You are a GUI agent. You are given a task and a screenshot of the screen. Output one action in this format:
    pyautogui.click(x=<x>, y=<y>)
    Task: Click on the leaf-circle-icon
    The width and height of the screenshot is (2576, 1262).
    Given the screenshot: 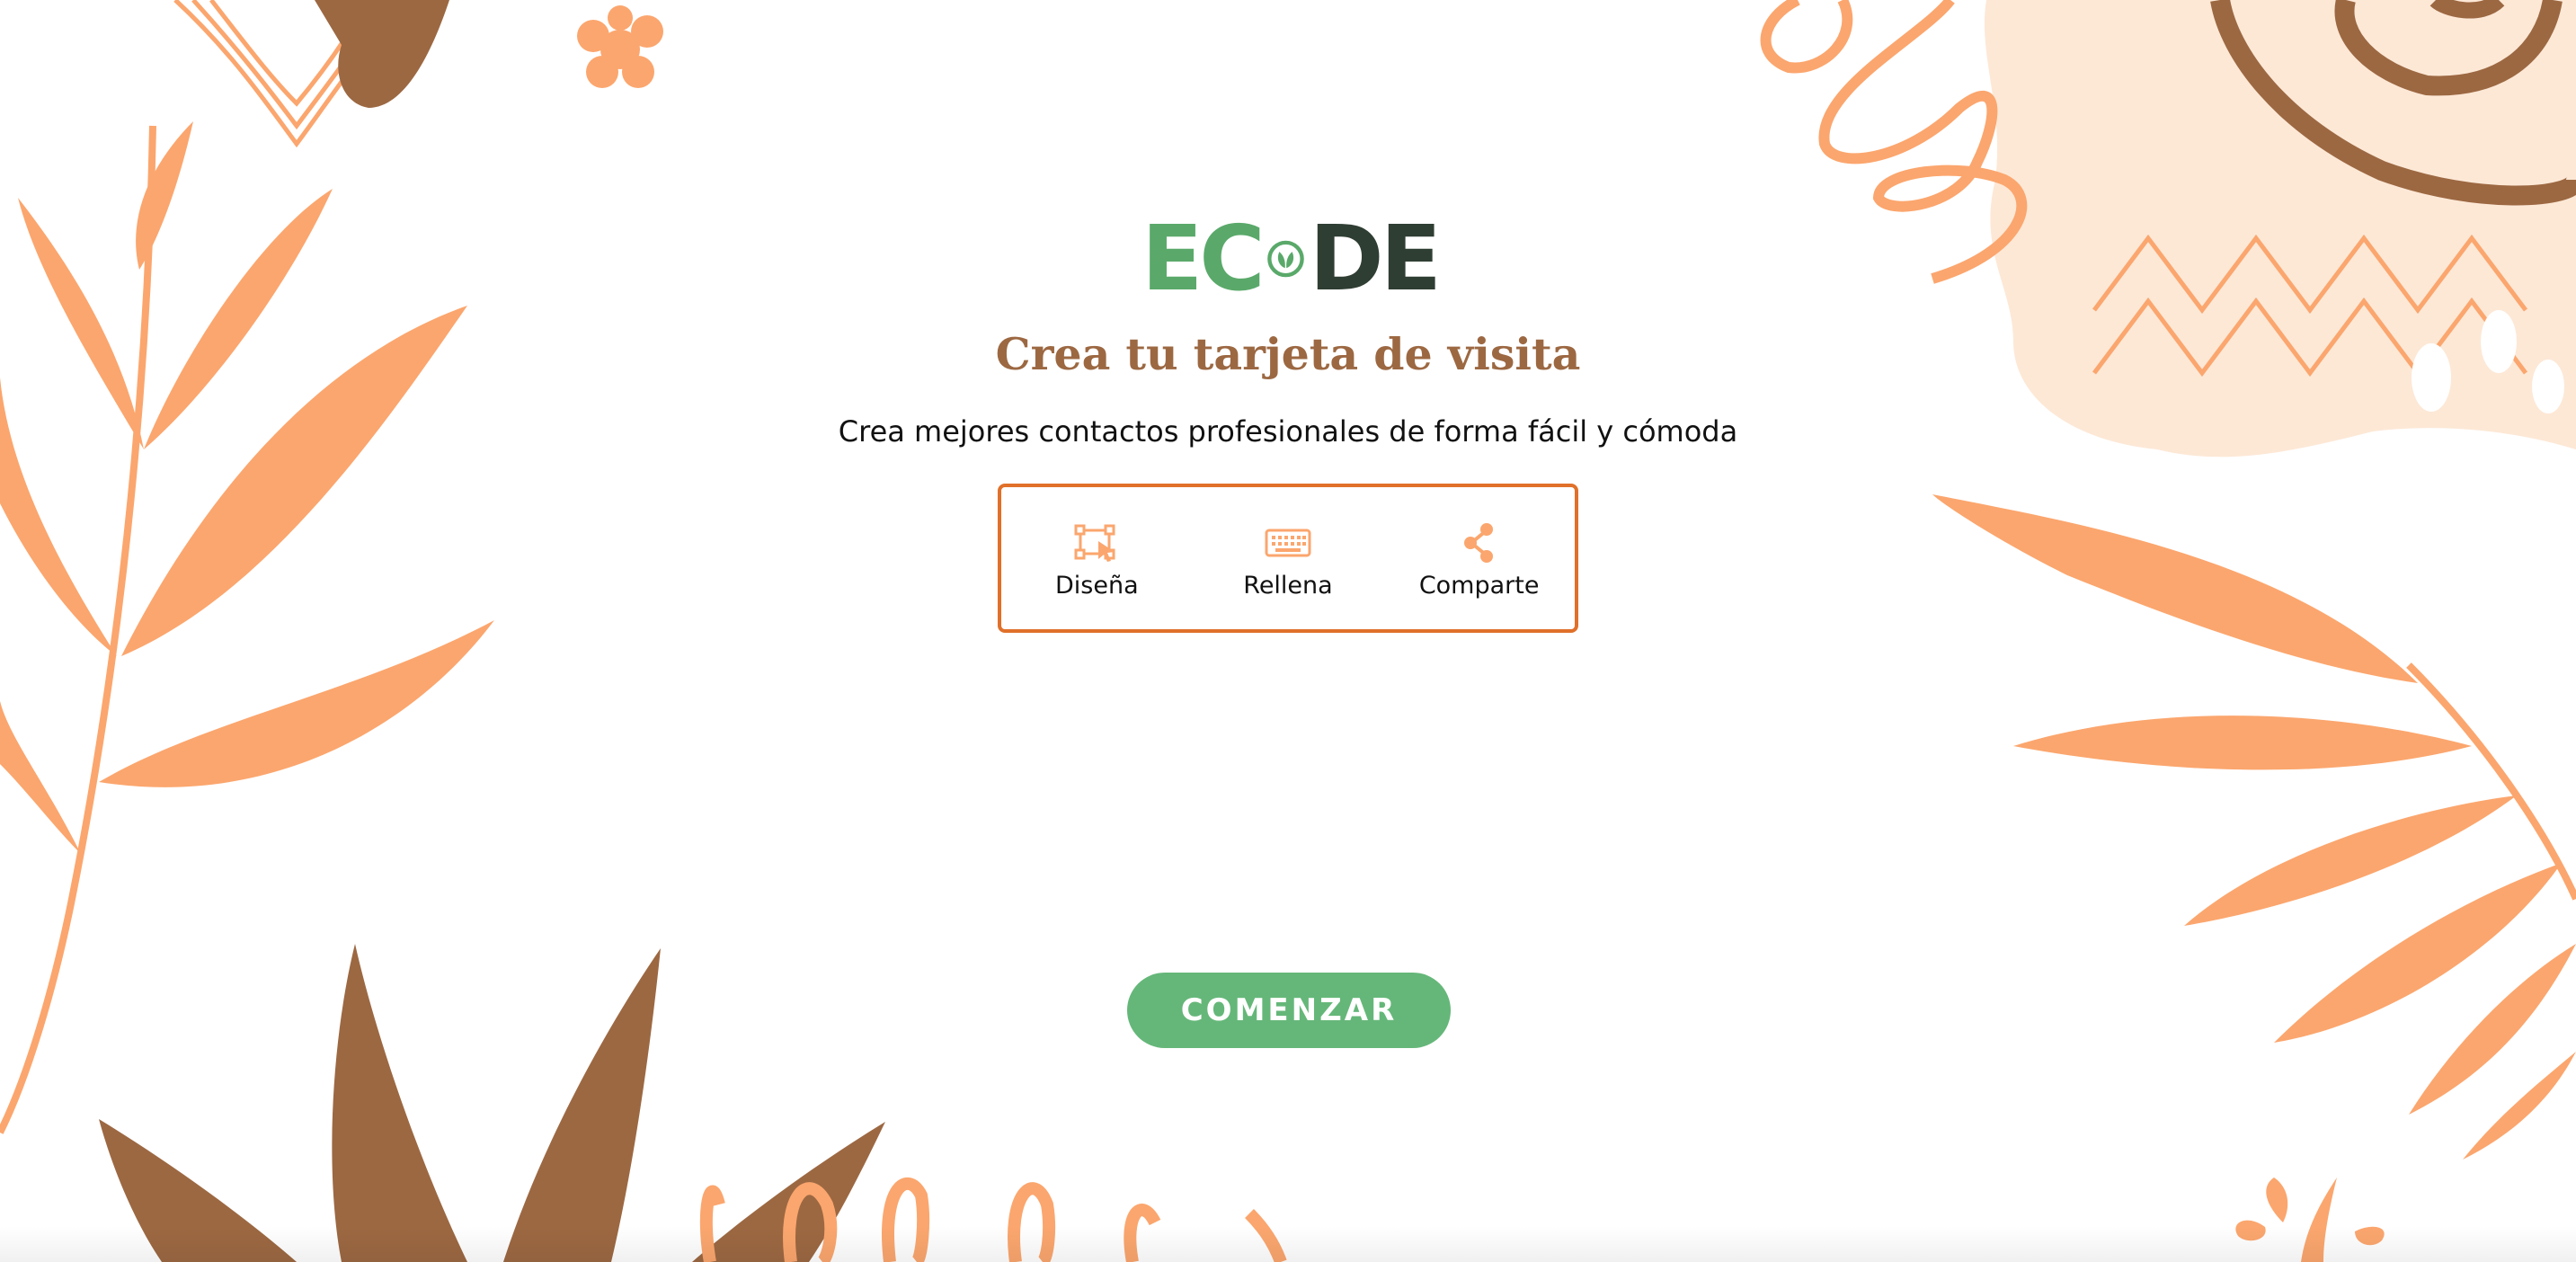 What is the action you would take?
    pyautogui.click(x=1285, y=259)
    